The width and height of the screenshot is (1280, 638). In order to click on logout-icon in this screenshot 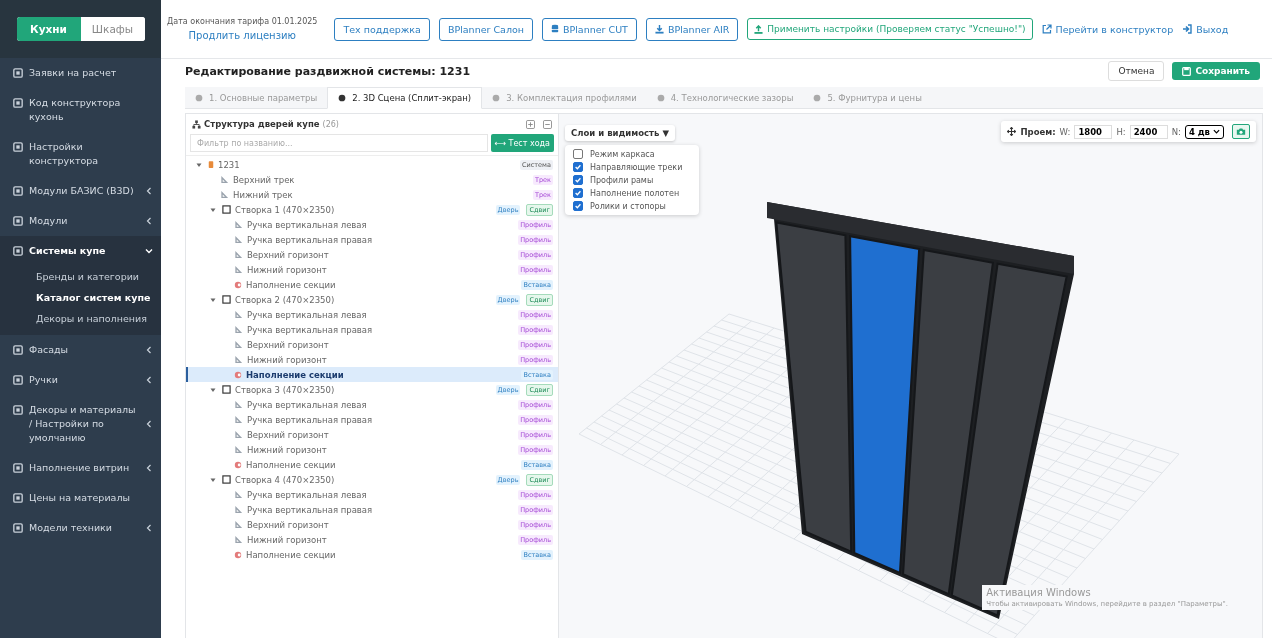, I will do `click(1187, 29)`.